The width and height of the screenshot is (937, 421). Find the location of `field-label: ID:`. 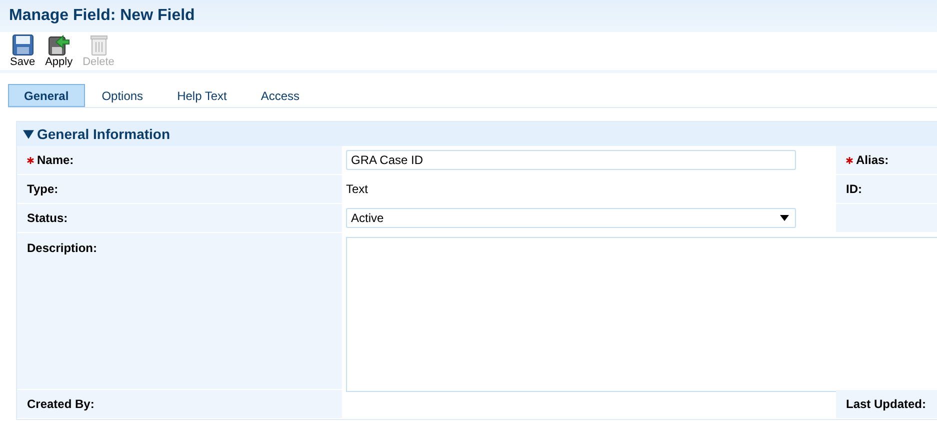

field-label: ID: is located at coordinates (854, 189).